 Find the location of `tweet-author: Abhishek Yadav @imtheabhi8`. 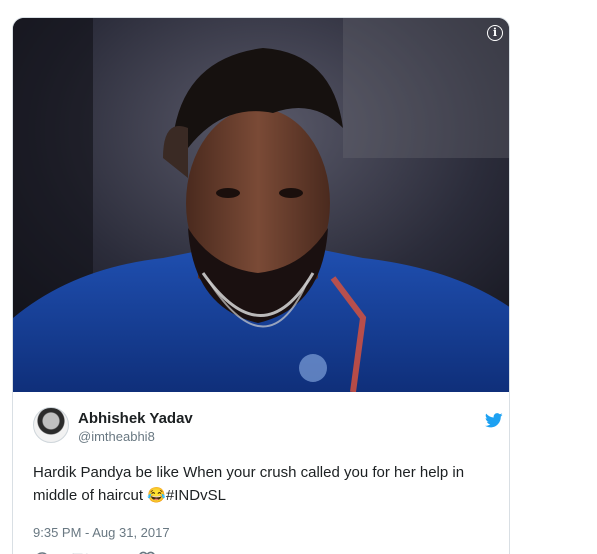

tweet-author: Abhishek Yadav @imtheabhi8 is located at coordinates (268, 427).